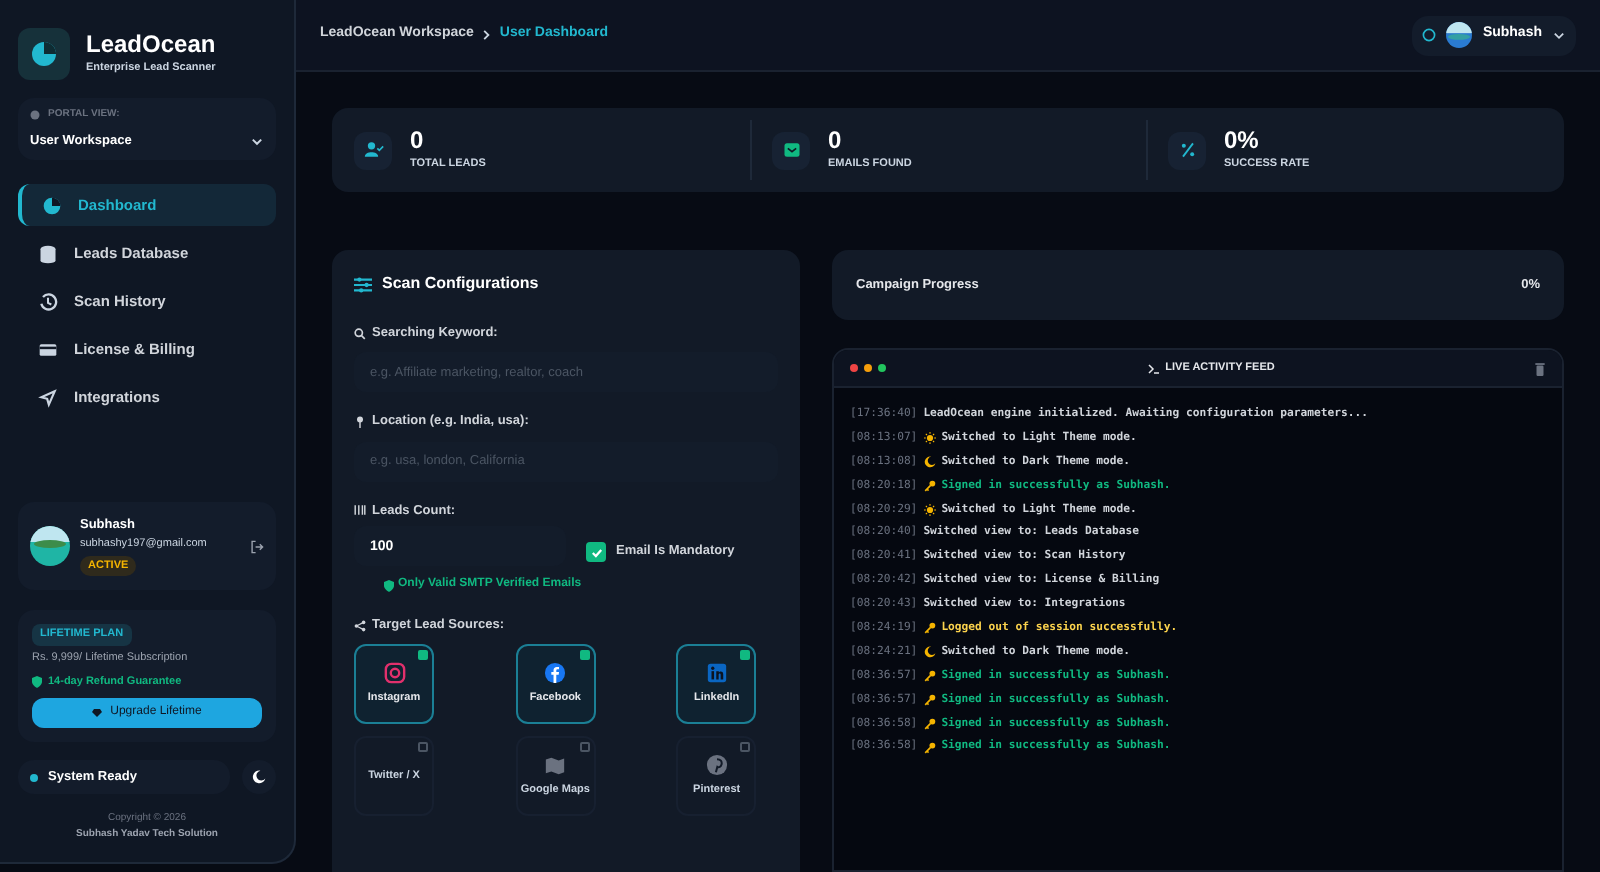 This screenshot has width=1600, height=872. What do you see at coordinates (716, 764) in the screenshot?
I see `pin-logo-icon` at bounding box center [716, 764].